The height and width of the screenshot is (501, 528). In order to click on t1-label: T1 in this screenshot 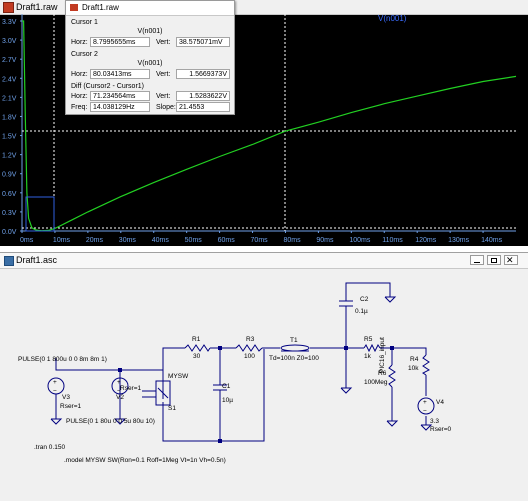, I will do `click(294, 340)`.